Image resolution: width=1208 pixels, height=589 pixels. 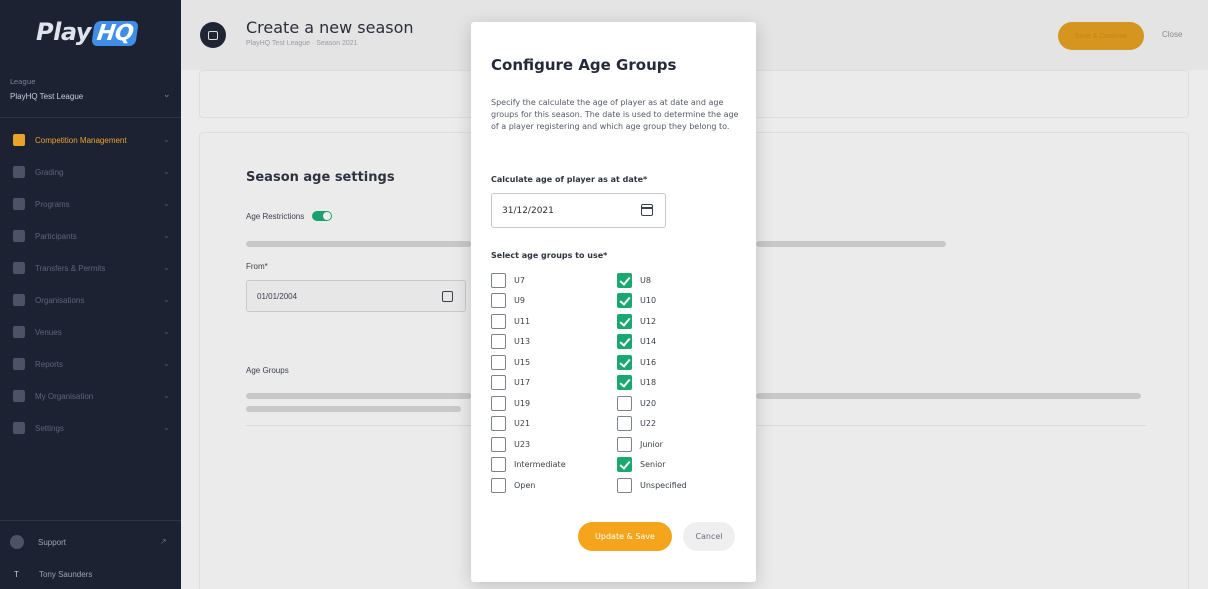 I want to click on age-group-option: U14, so click(x=636, y=342).